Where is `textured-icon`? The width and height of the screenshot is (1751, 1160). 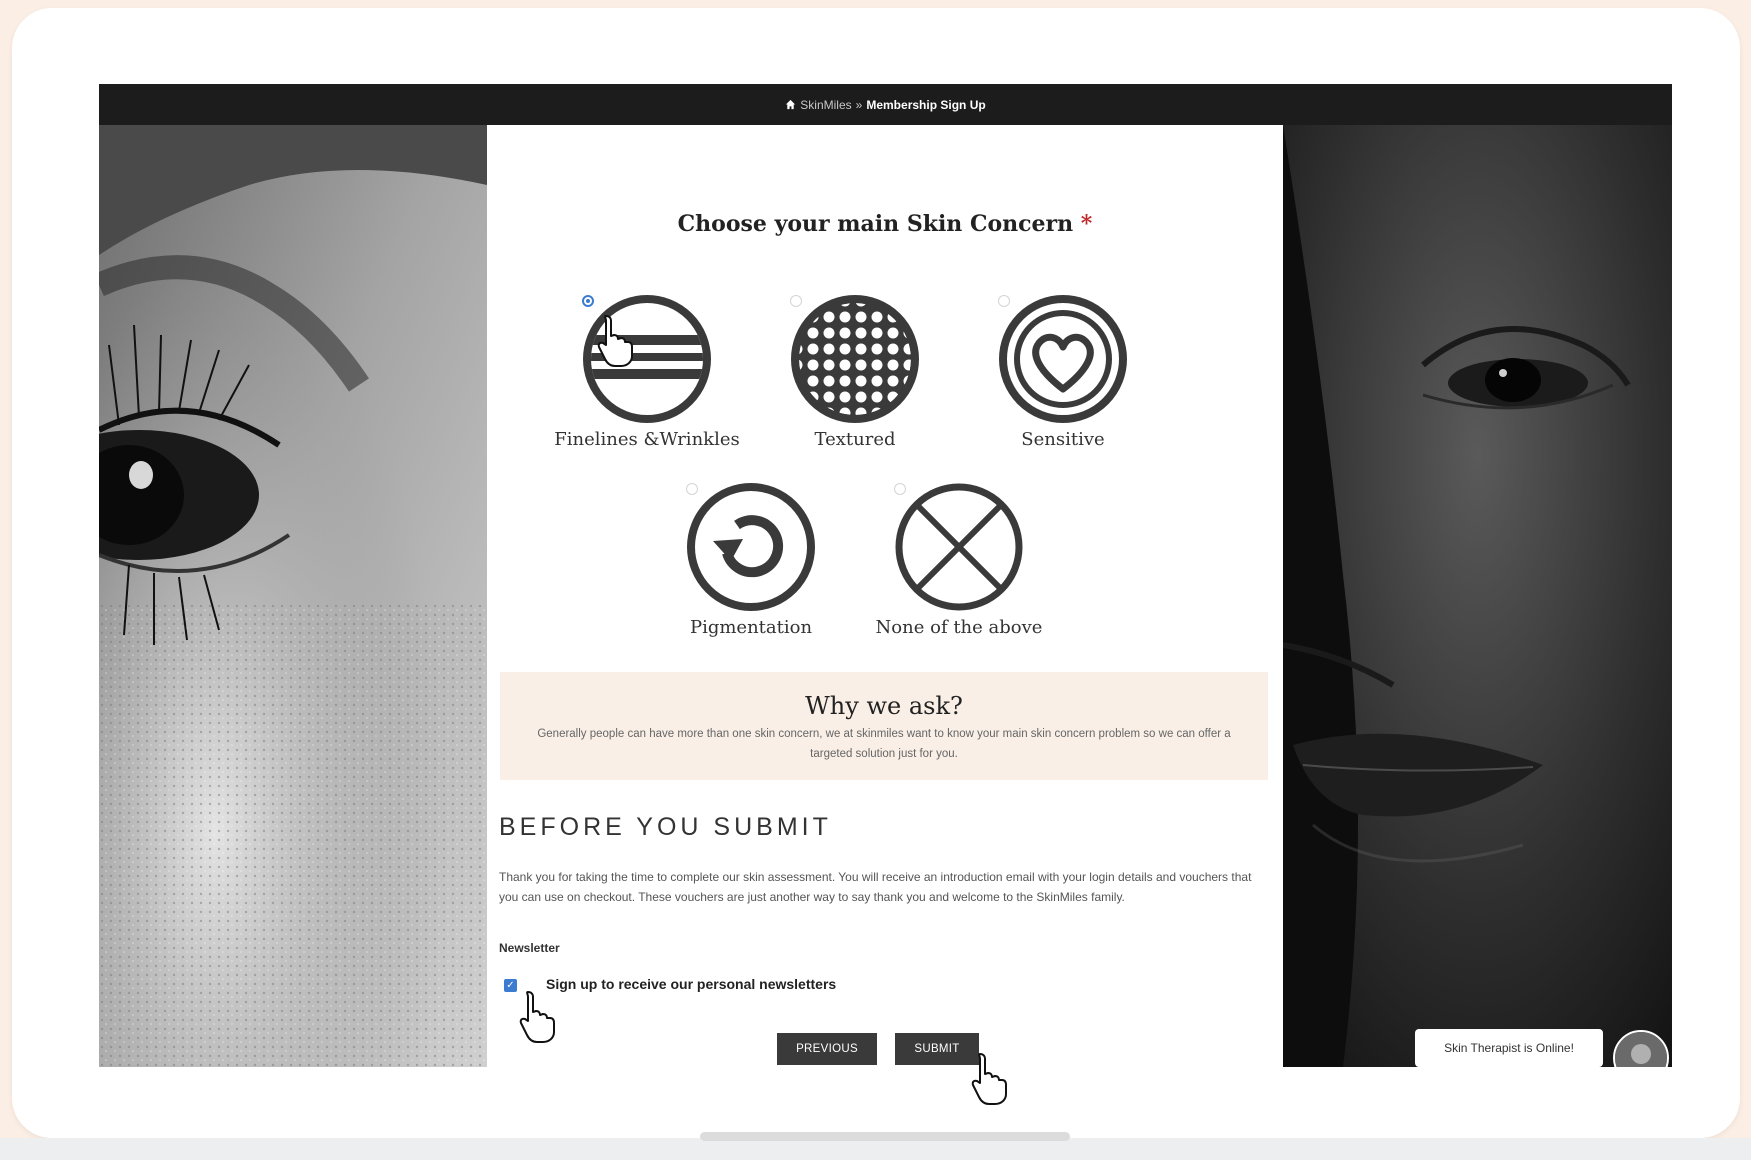 textured-icon is located at coordinates (855, 359).